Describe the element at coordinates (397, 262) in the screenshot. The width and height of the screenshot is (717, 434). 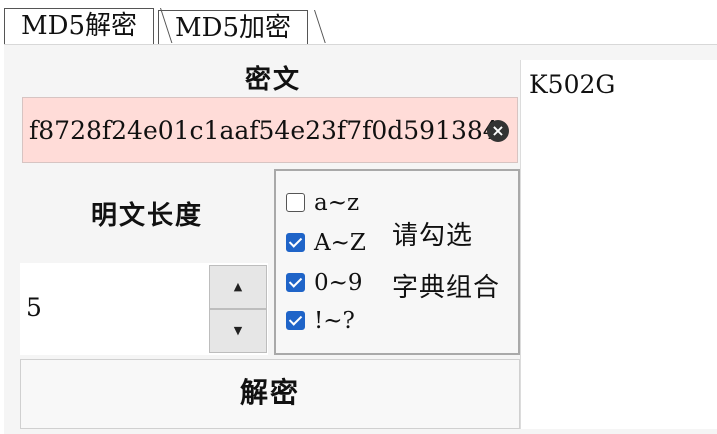
I see `dictionary-options-group: a~z A~Z 0~9 !~? 请勾选 字典组合` at that location.